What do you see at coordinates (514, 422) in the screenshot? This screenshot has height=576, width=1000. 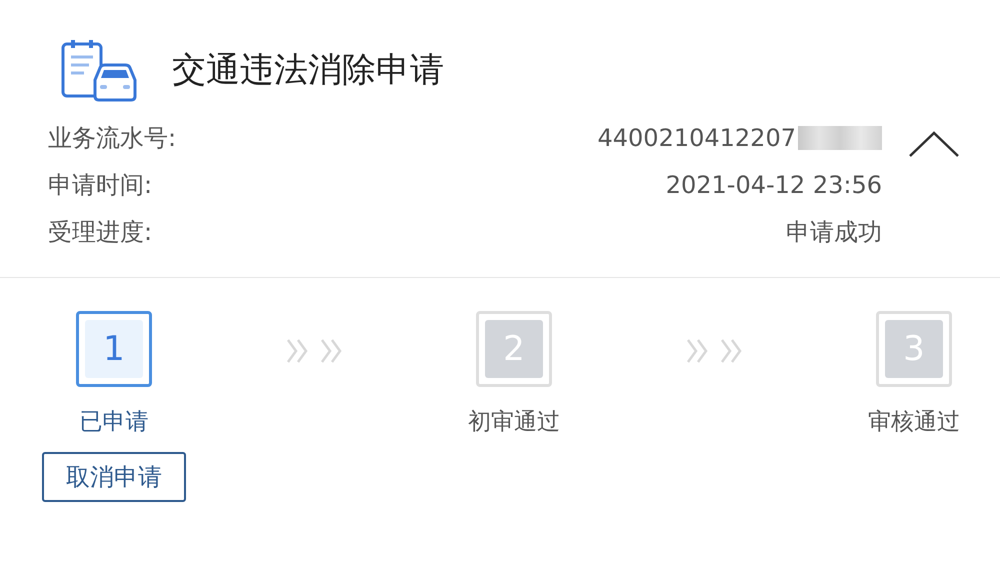 I see `step-label: 初审通过` at bounding box center [514, 422].